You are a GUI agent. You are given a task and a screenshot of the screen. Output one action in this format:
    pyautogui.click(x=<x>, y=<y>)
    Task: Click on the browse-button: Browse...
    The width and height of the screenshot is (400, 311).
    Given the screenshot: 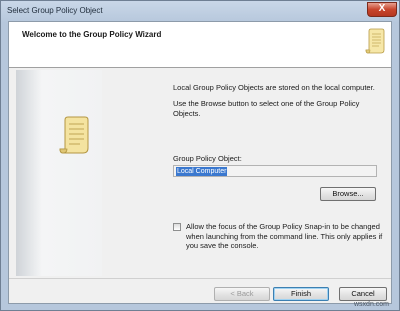 What is the action you would take?
    pyautogui.click(x=348, y=194)
    